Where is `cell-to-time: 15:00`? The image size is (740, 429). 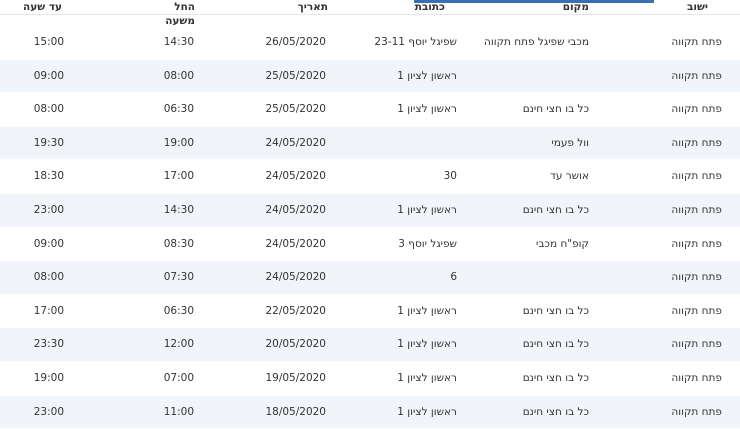 cell-to-time: 15:00 is located at coordinates (48, 42).